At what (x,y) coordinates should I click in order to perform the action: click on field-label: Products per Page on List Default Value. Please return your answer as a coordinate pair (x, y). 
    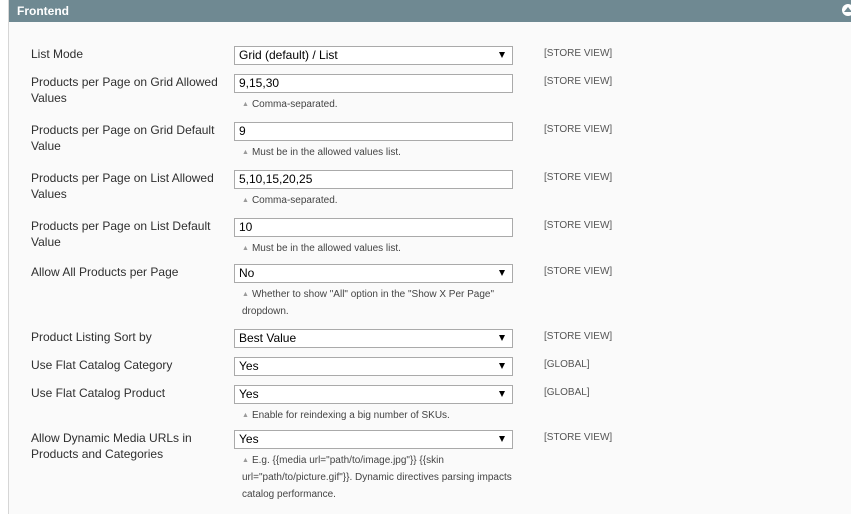
    Looking at the image, I should click on (121, 234).